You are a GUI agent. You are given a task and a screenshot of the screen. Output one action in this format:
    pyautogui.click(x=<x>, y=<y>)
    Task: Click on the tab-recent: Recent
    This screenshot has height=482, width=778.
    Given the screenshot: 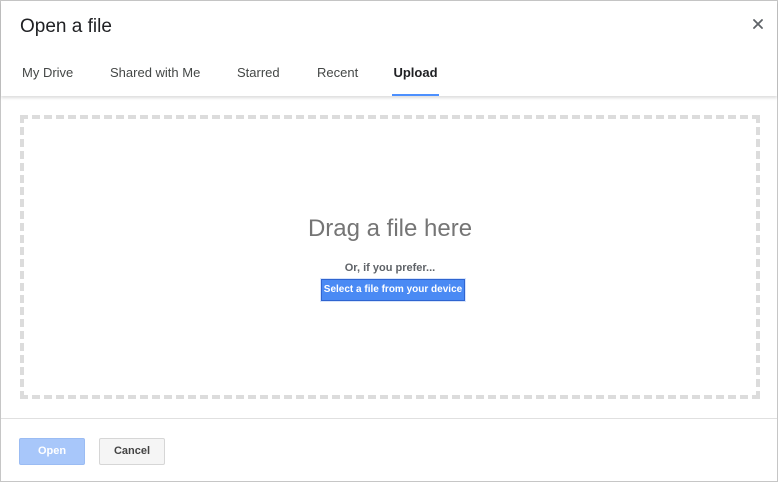 What is the action you would take?
    pyautogui.click(x=337, y=73)
    